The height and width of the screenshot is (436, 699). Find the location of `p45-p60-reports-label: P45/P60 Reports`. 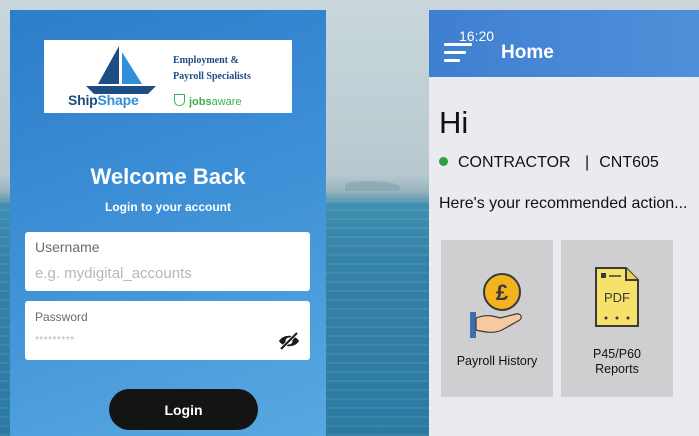

p45-p60-reports-label: P45/P60 Reports is located at coordinates (617, 361).